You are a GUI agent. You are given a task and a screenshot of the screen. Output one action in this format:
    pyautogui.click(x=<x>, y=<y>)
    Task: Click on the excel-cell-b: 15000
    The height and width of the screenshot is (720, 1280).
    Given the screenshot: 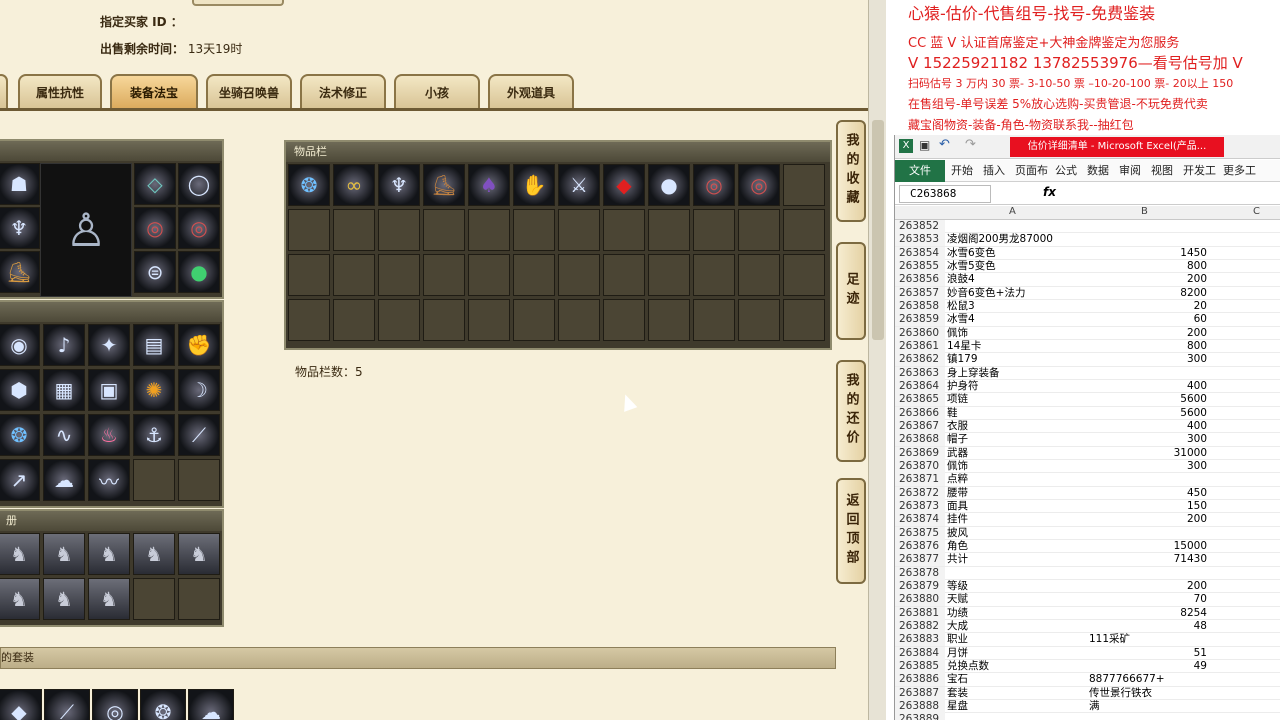 What is the action you would take?
    pyautogui.click(x=1148, y=546)
    